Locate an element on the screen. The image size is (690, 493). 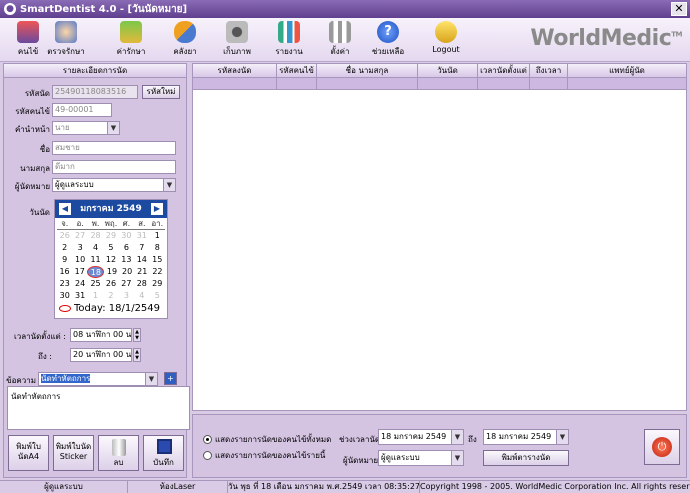
exit-button: ⏻ is located at coordinates (662, 447).